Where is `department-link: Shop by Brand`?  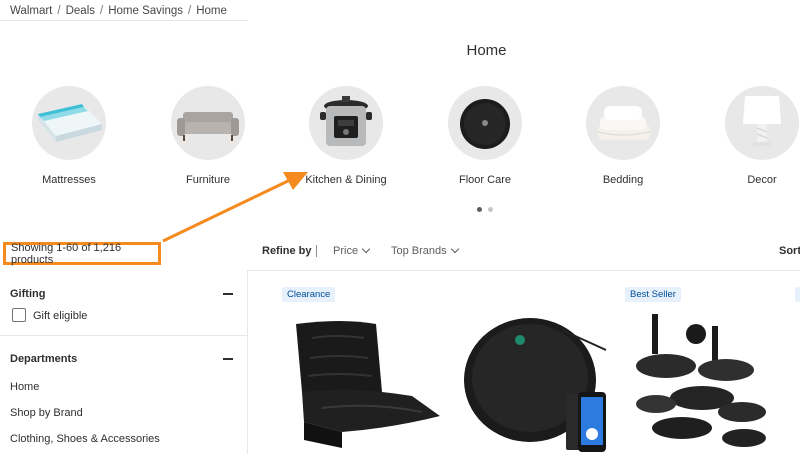 department-link: Shop by Brand is located at coordinates (46, 413).